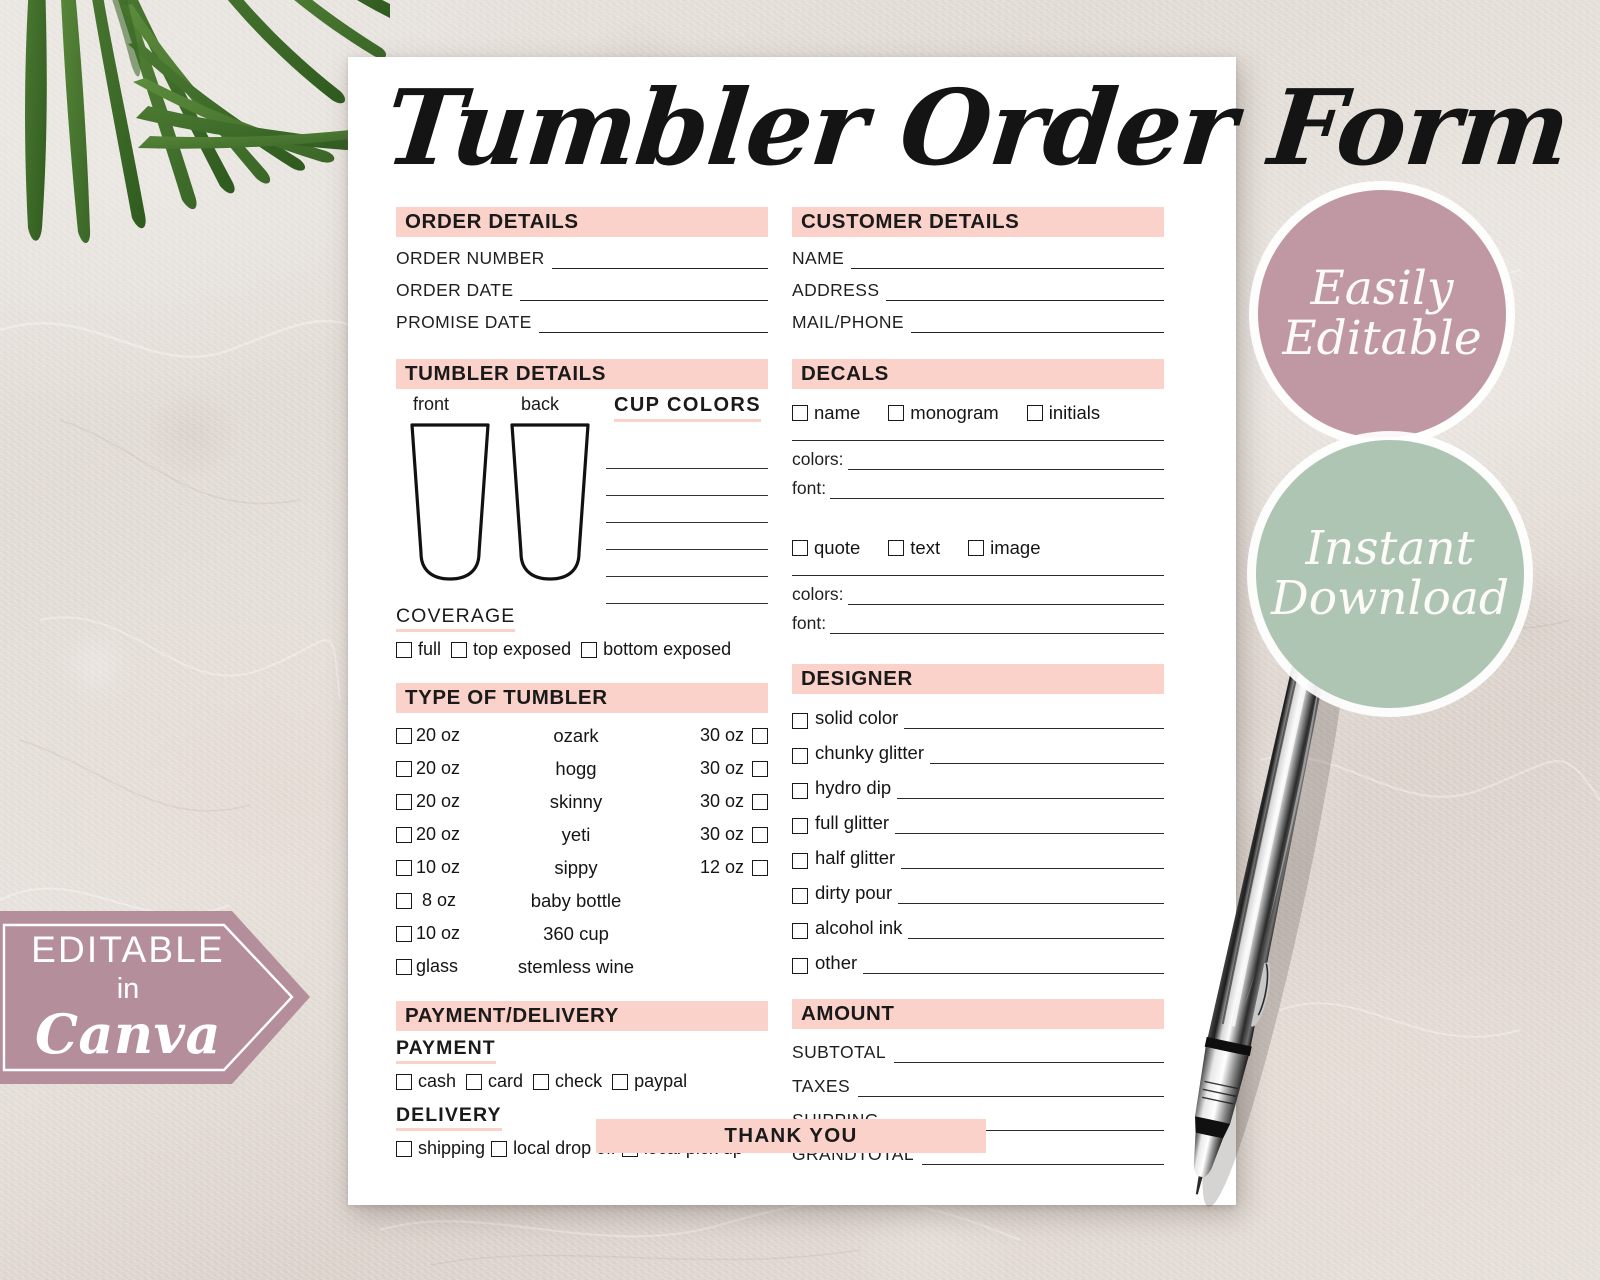 This screenshot has width=1600, height=1280. I want to click on thank-you-banner: THANK YOU, so click(791, 1136).